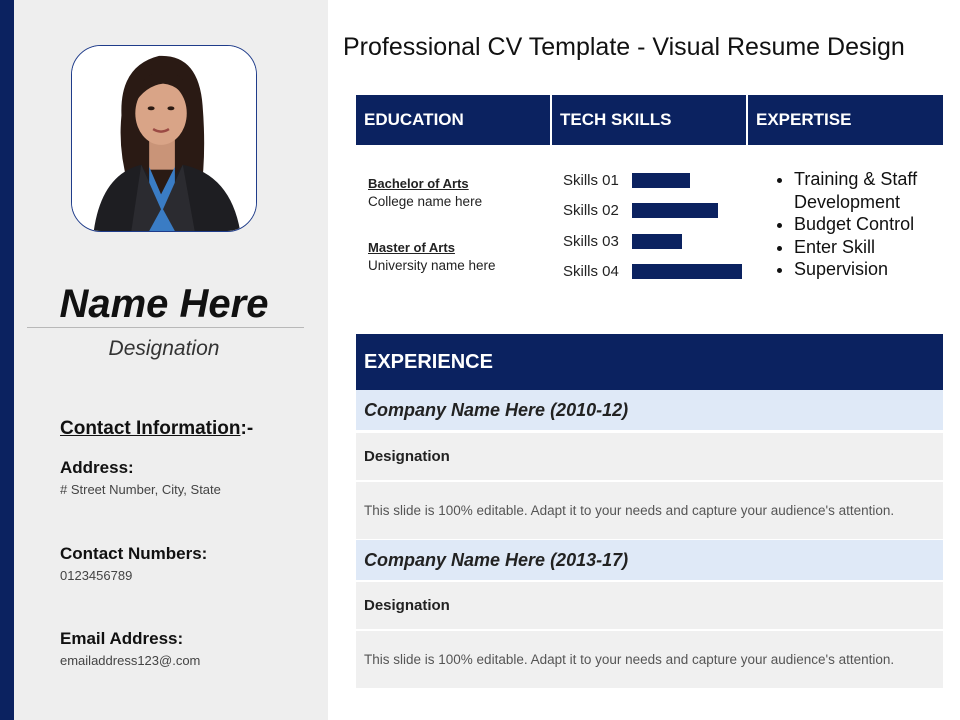 This screenshot has height=720, width=960. What do you see at coordinates (140, 489) in the screenshot?
I see `address-value: # Street Number, City, State` at bounding box center [140, 489].